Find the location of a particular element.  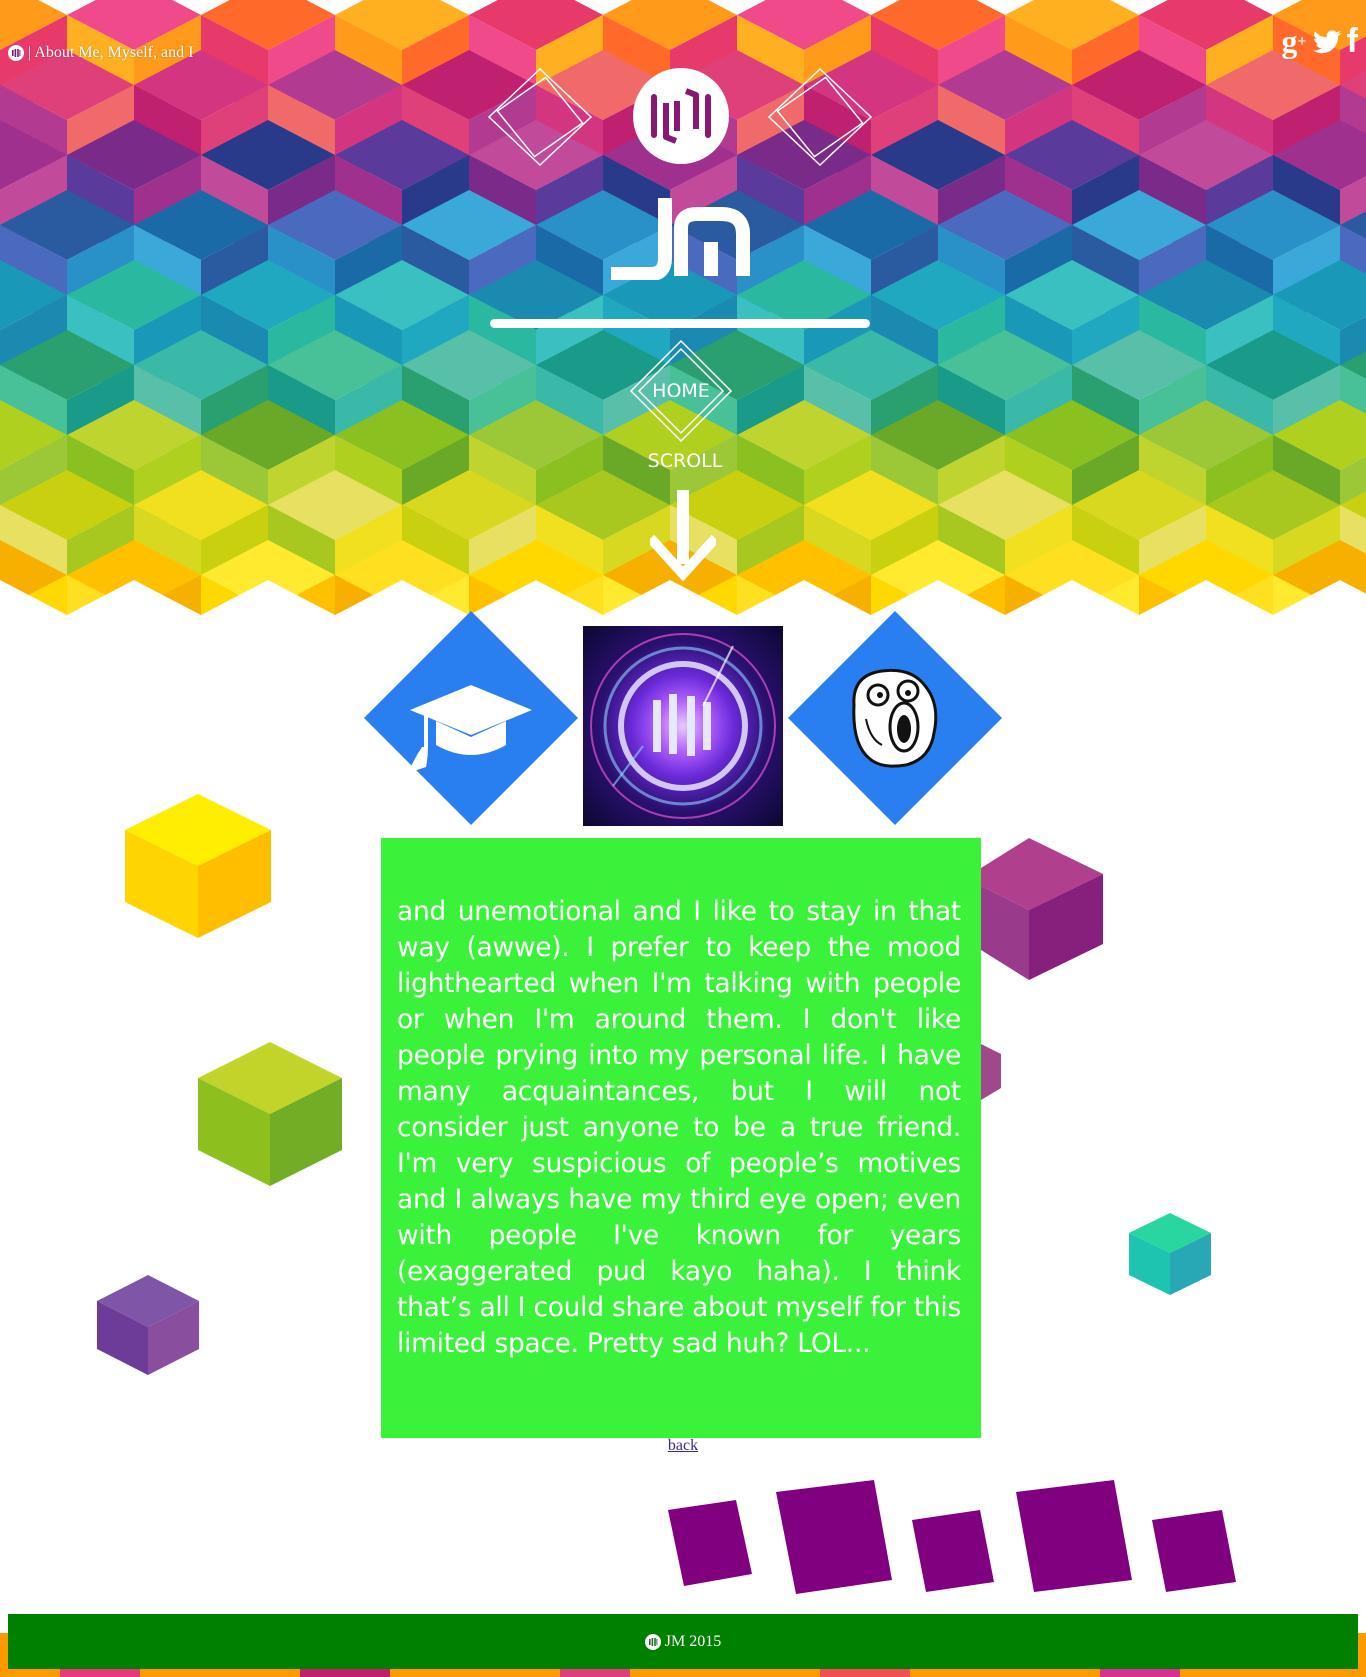

brand-logo-icon is located at coordinates (681, 116).